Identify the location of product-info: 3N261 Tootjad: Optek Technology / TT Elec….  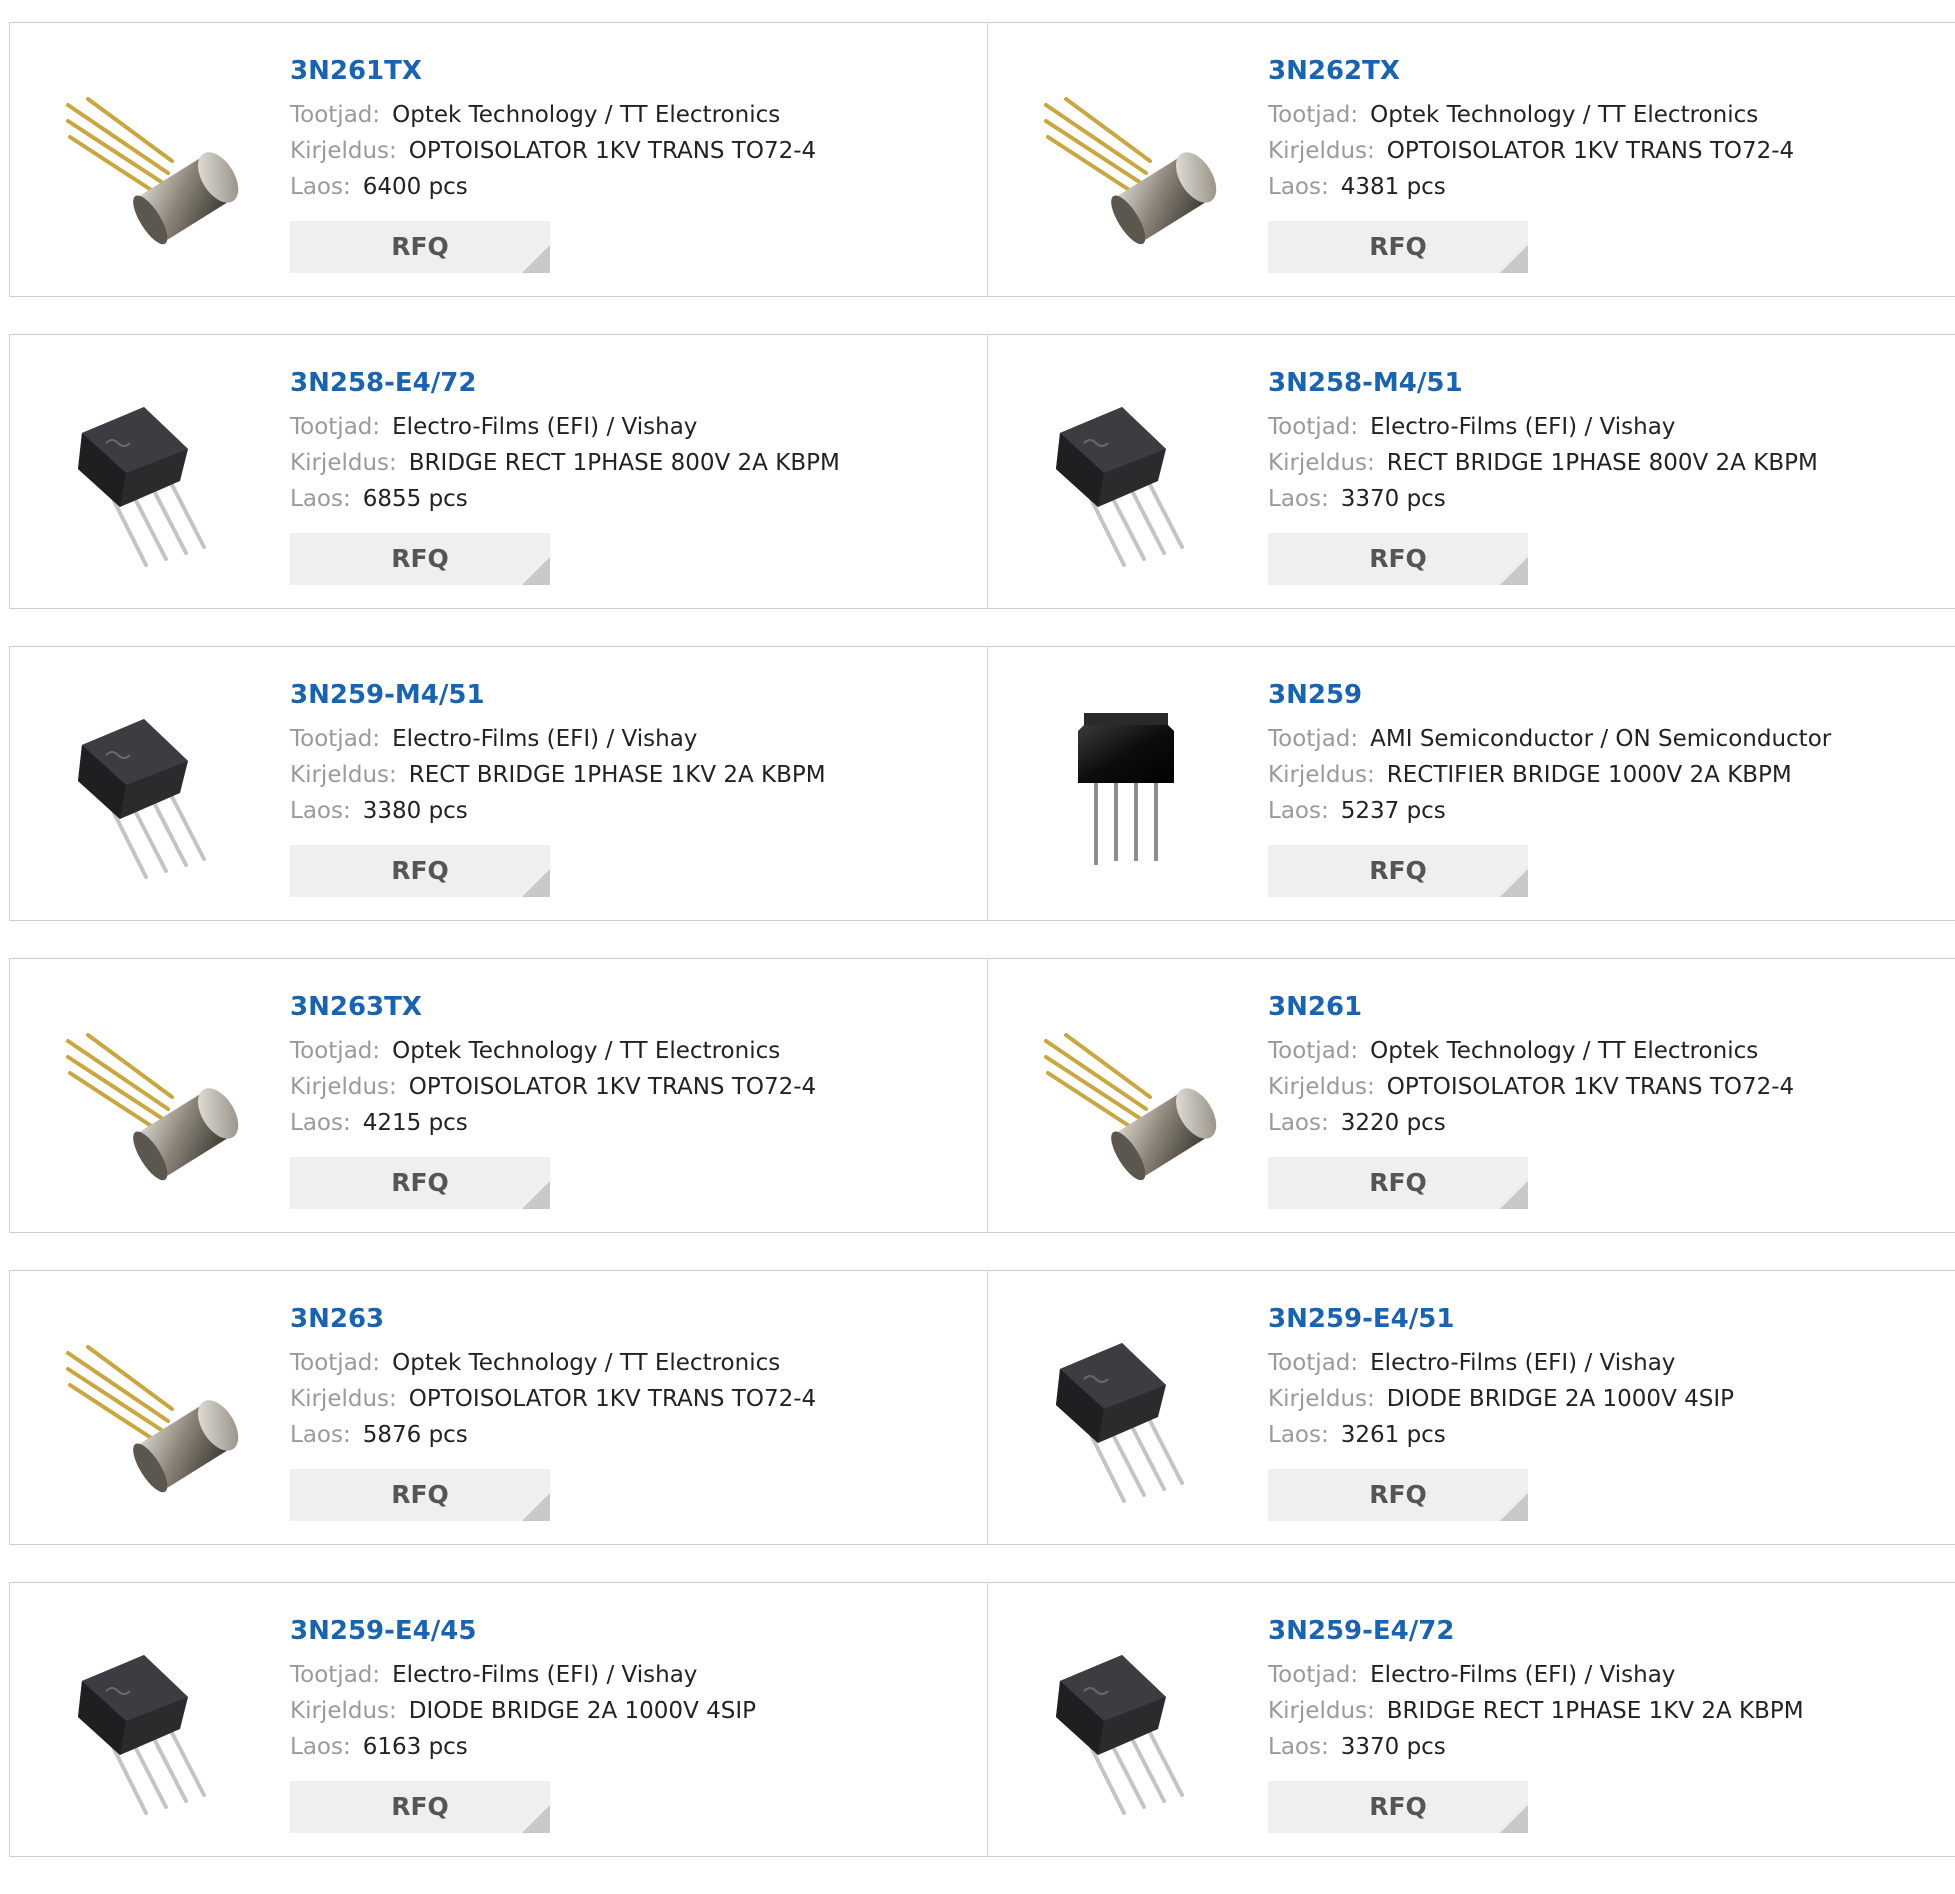
(1598, 1098).